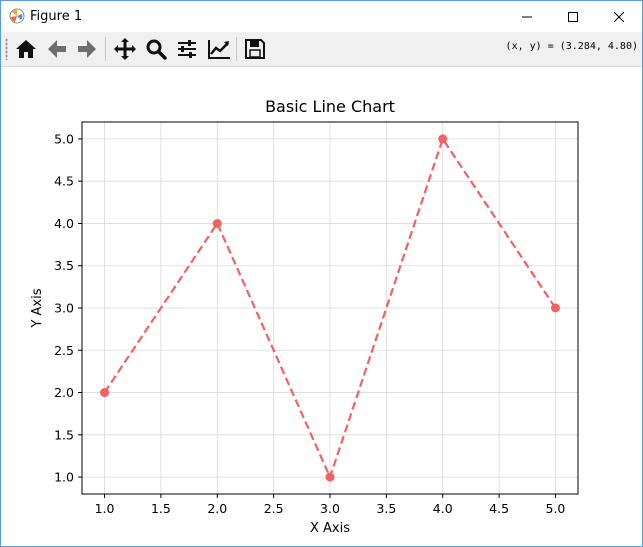 The image size is (643, 547). I want to click on customize-button, so click(219, 49).